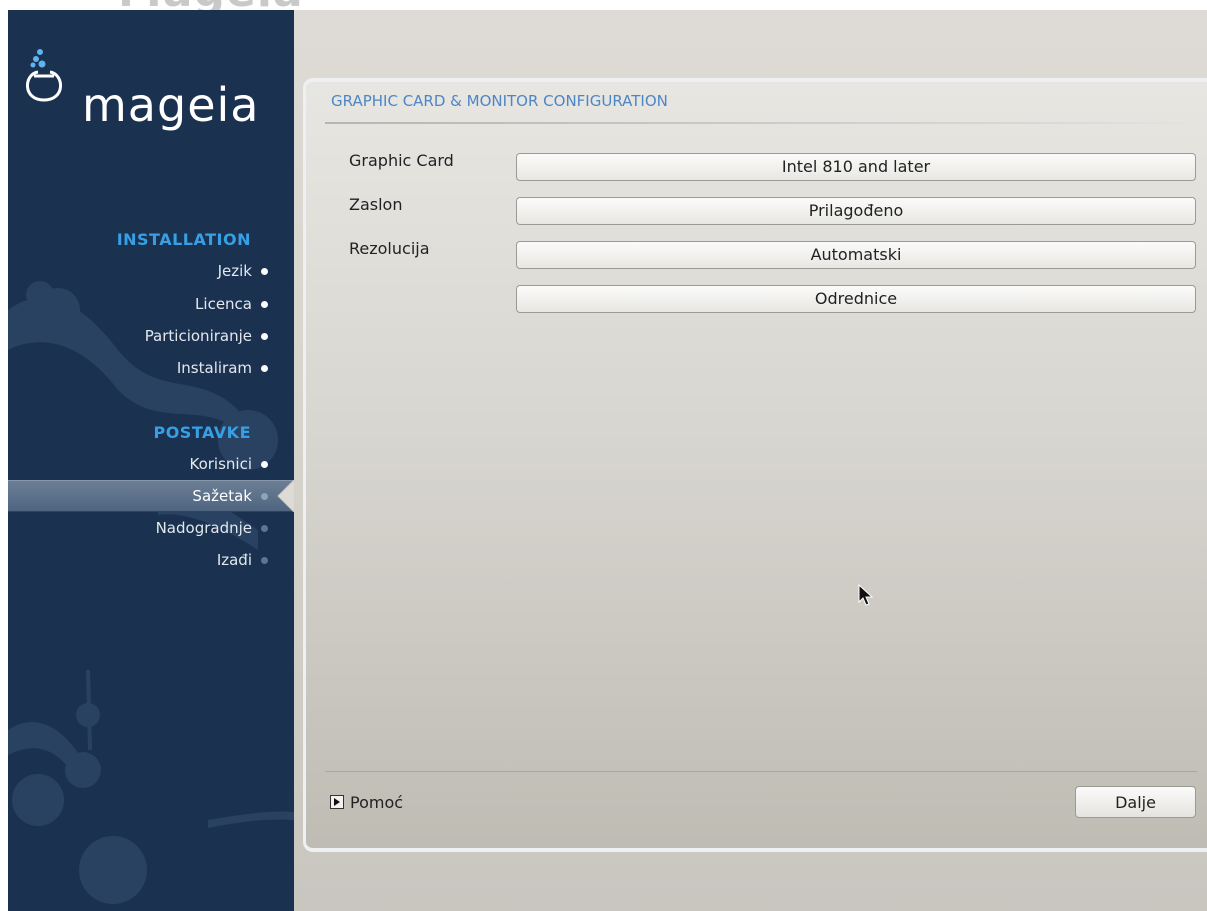 The width and height of the screenshot is (1207, 911). Describe the element at coordinates (234, 560) in the screenshot. I see `nav-item-label: Izađi` at that location.